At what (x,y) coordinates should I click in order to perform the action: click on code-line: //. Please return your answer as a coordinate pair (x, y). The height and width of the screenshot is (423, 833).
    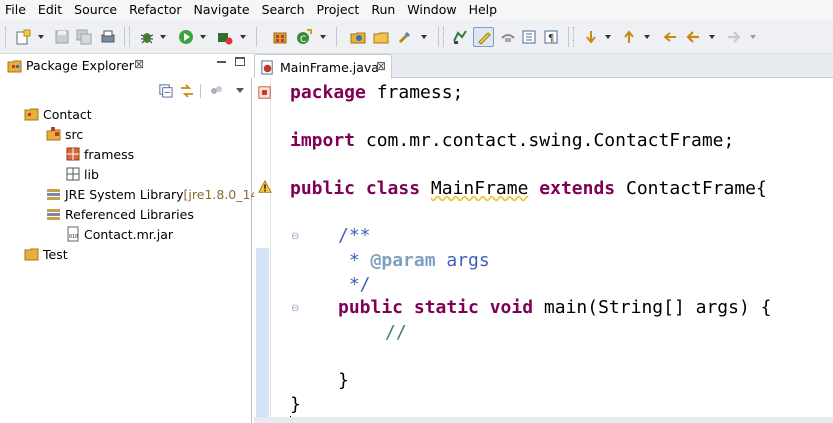
    Looking at the image, I should click on (396, 333).